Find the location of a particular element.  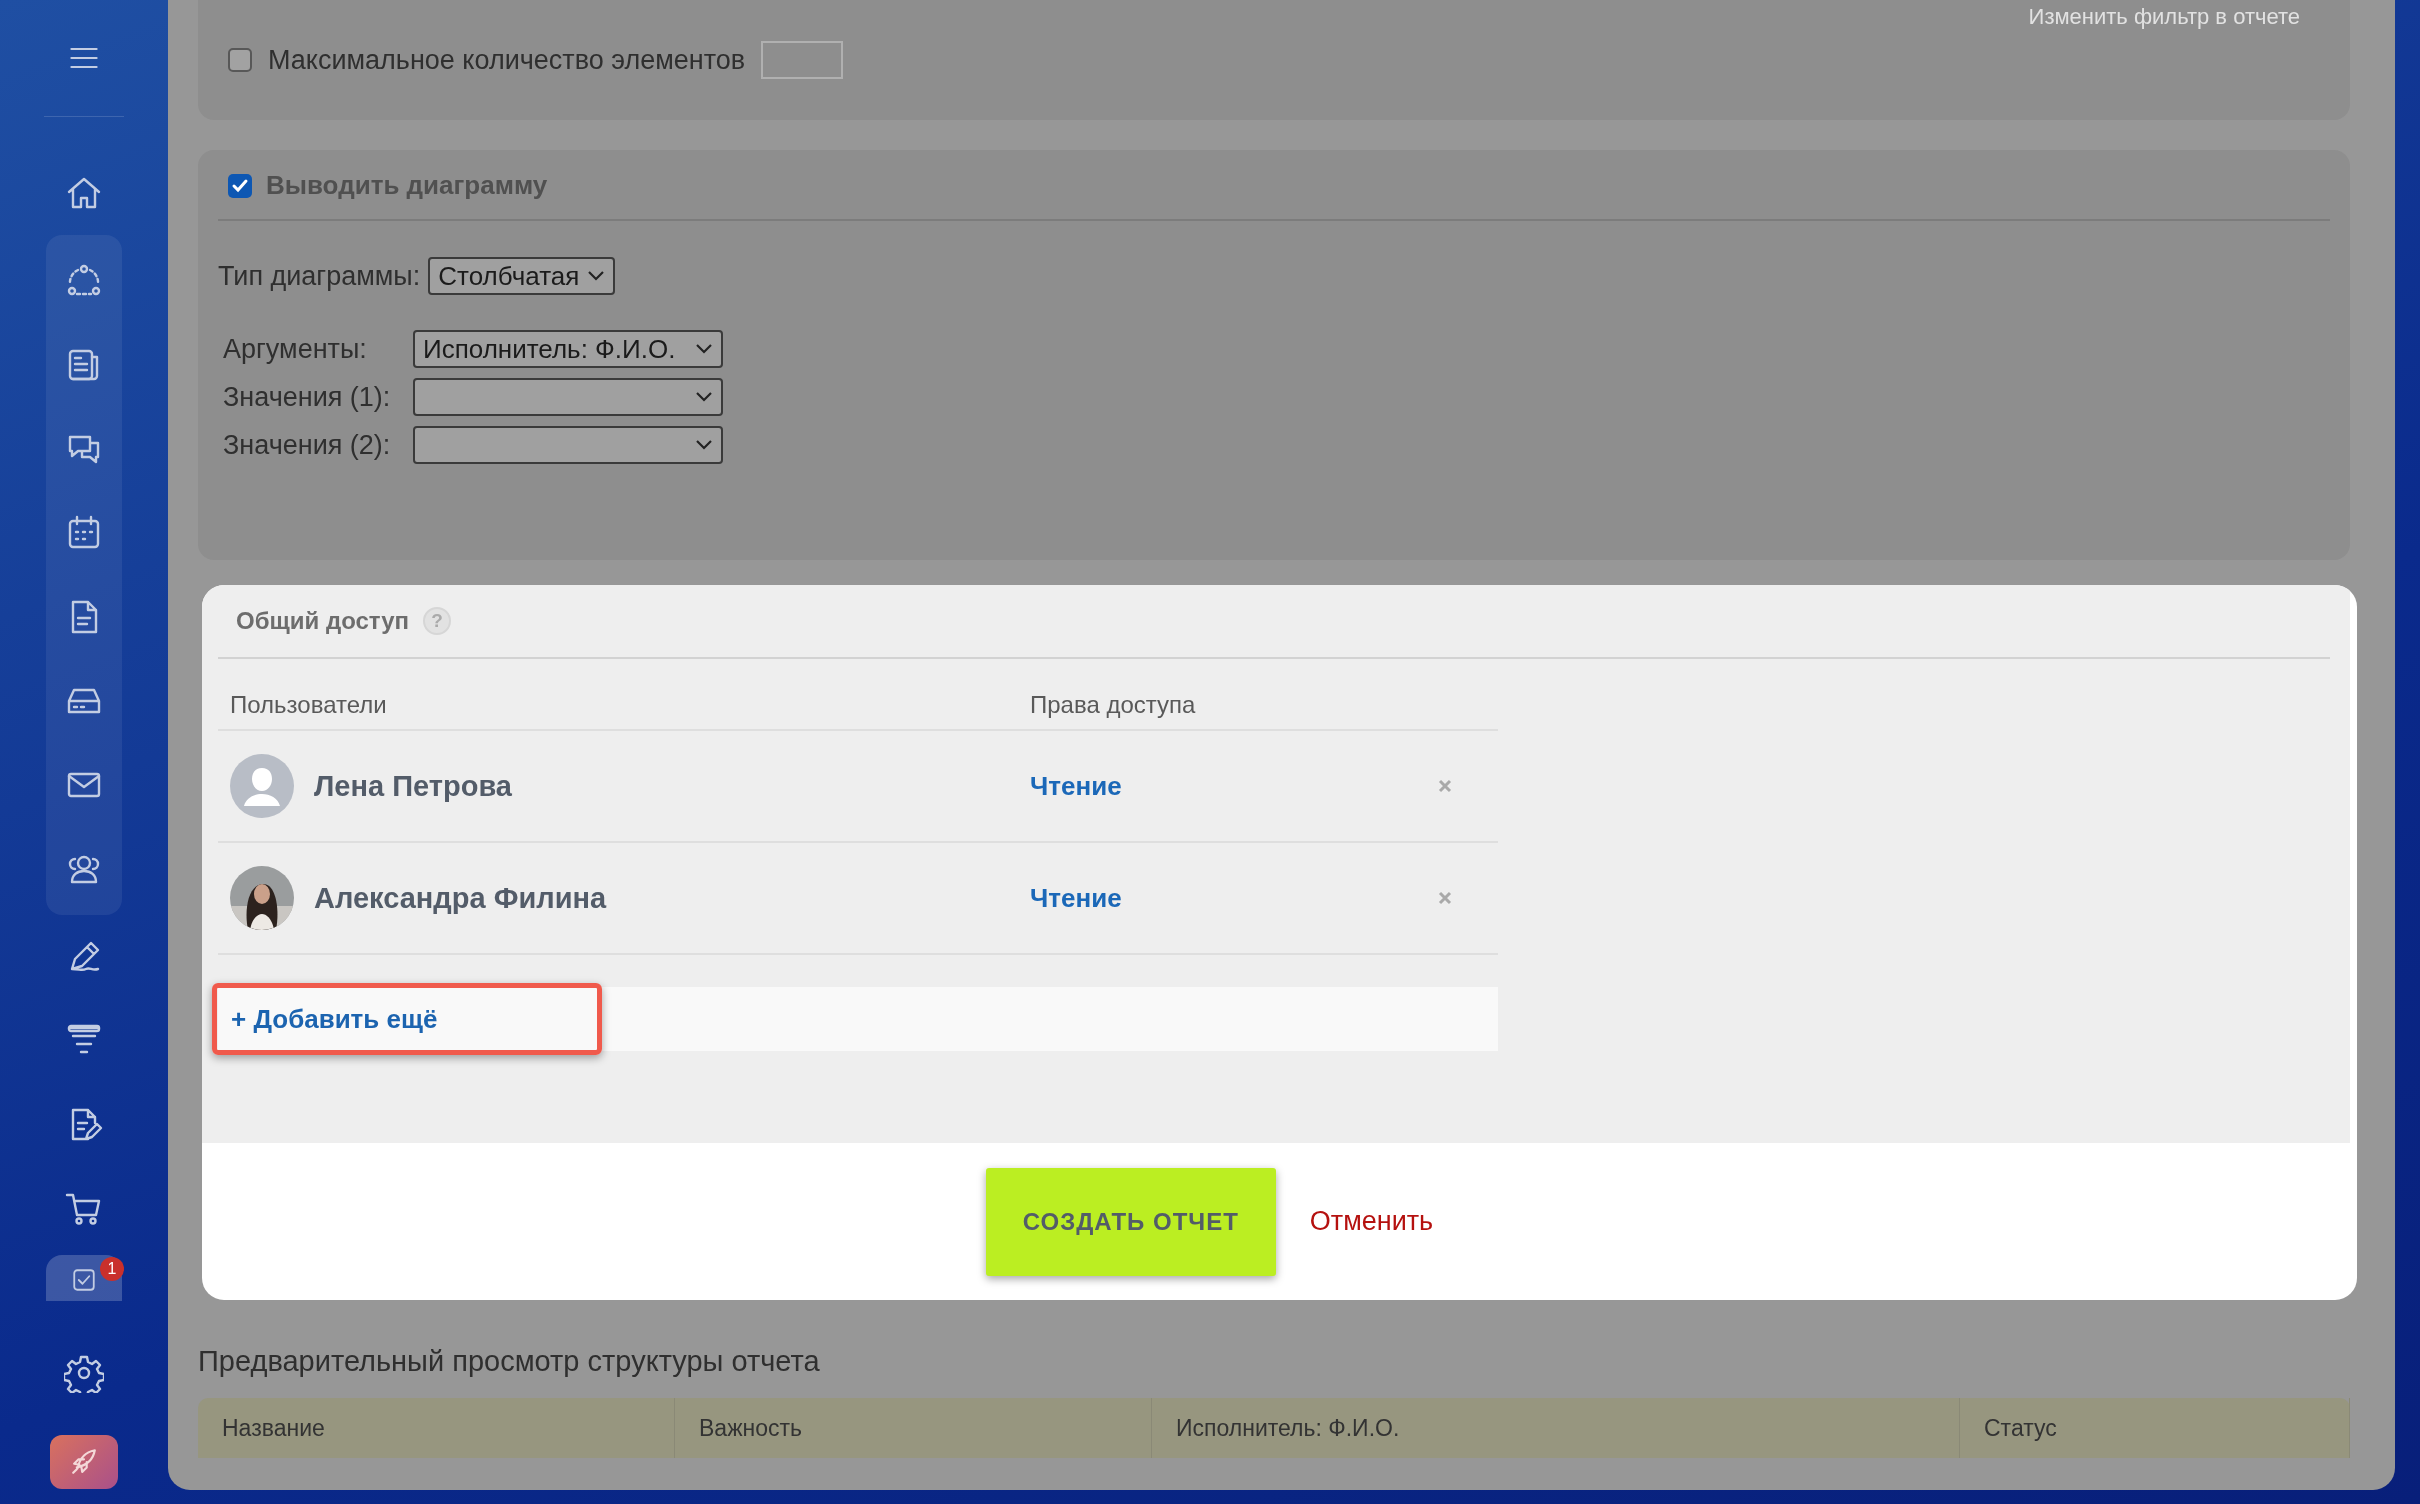

column-header: Название is located at coordinates (436, 1428).